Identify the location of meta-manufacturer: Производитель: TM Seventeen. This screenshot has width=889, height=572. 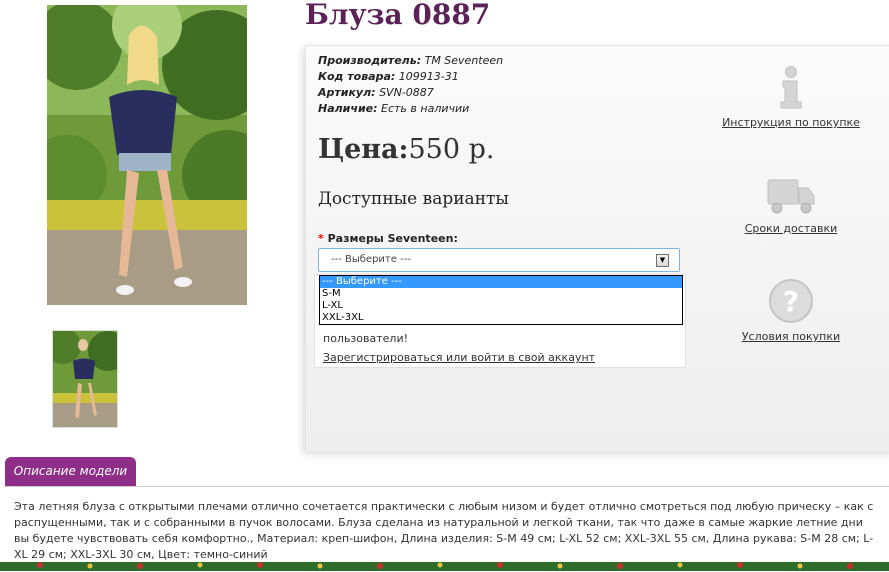
(410, 61).